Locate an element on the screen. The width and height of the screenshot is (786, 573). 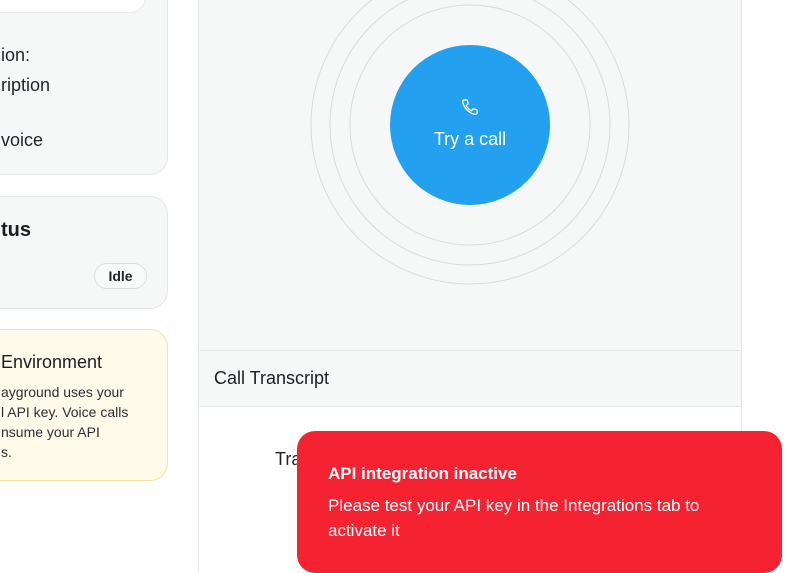
transcript-header: Call Transcript is located at coordinates (470, 378).